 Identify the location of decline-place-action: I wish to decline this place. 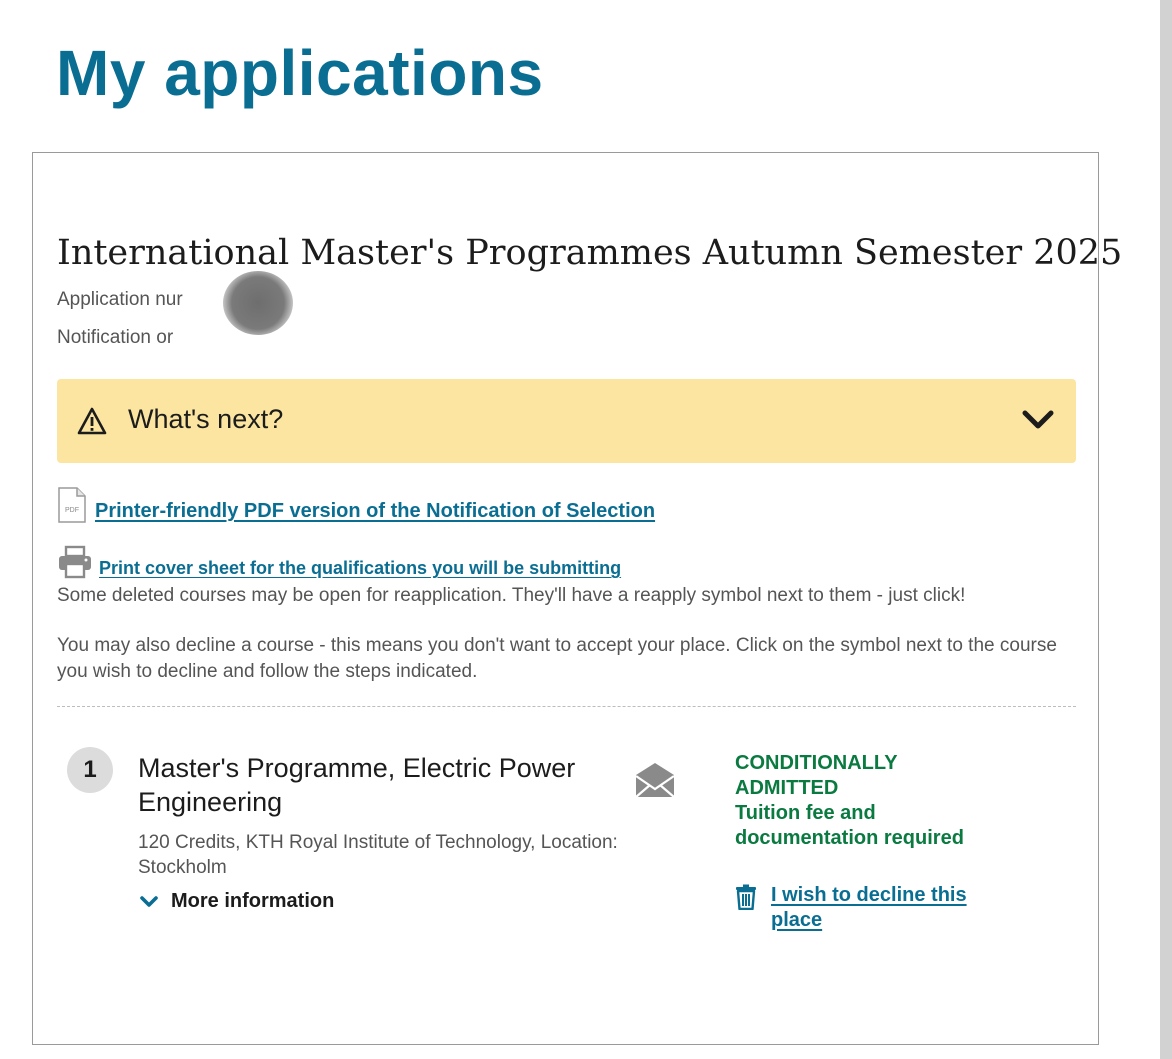
(858, 908).